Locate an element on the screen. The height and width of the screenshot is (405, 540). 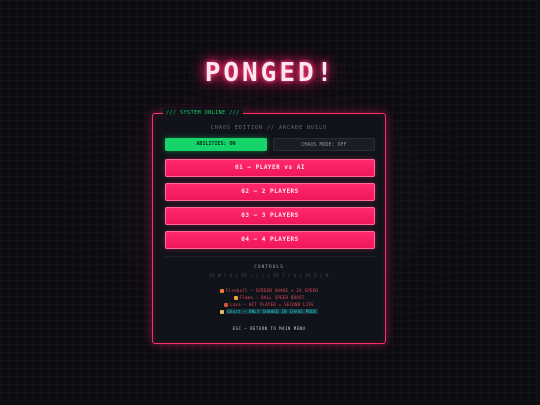
chaos-mode-toggle: CHAOS MODE: OFF is located at coordinates (324, 144).